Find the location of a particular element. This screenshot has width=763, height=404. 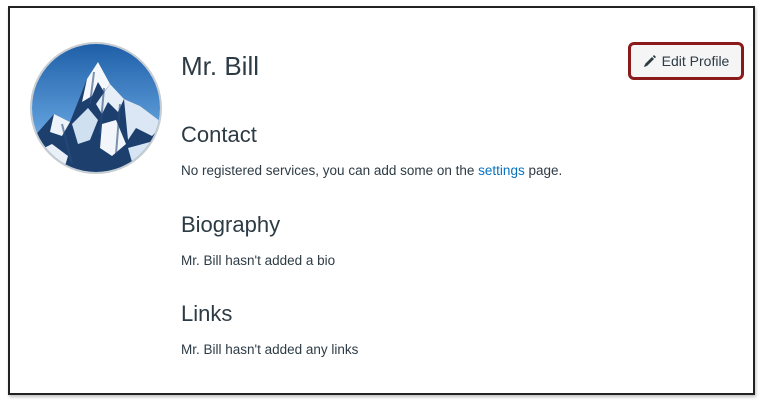

links-heading: Links is located at coordinates (207, 313).